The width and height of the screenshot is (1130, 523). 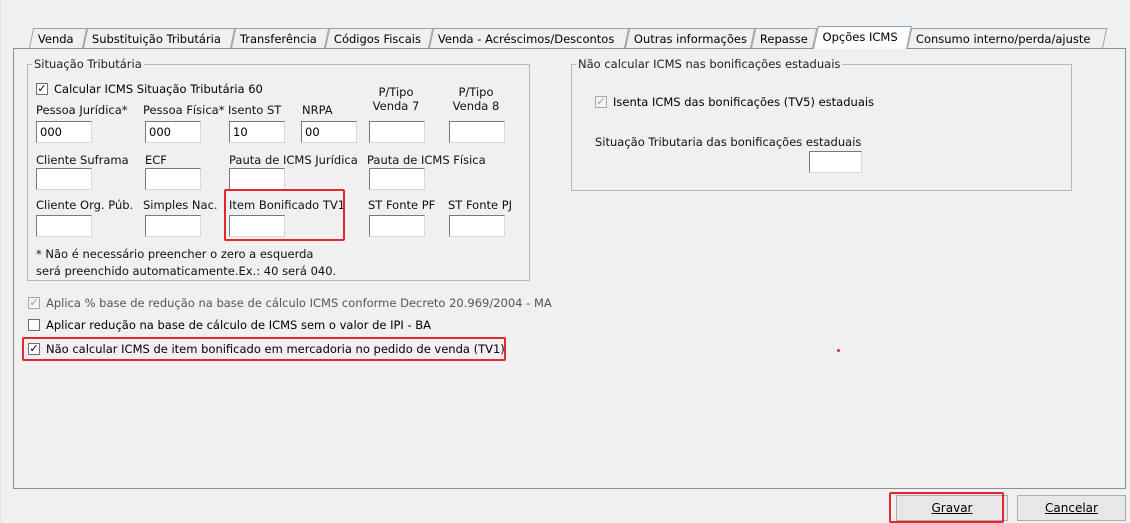 What do you see at coordinates (158, 89) in the screenshot?
I see `calc-icms-60-label: Calcular ICMS Situação Tributária 60` at bounding box center [158, 89].